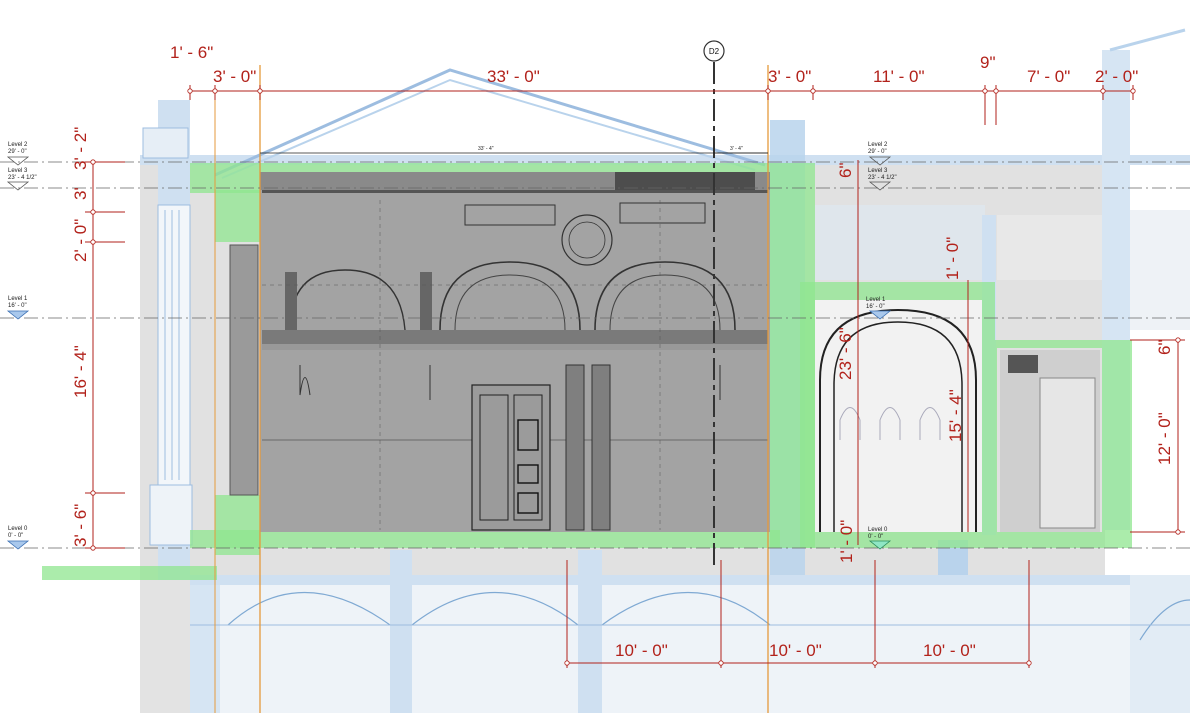  Describe the element at coordinates (878, 145) in the screenshot. I see `level-2-name-right: Level 2` at that location.